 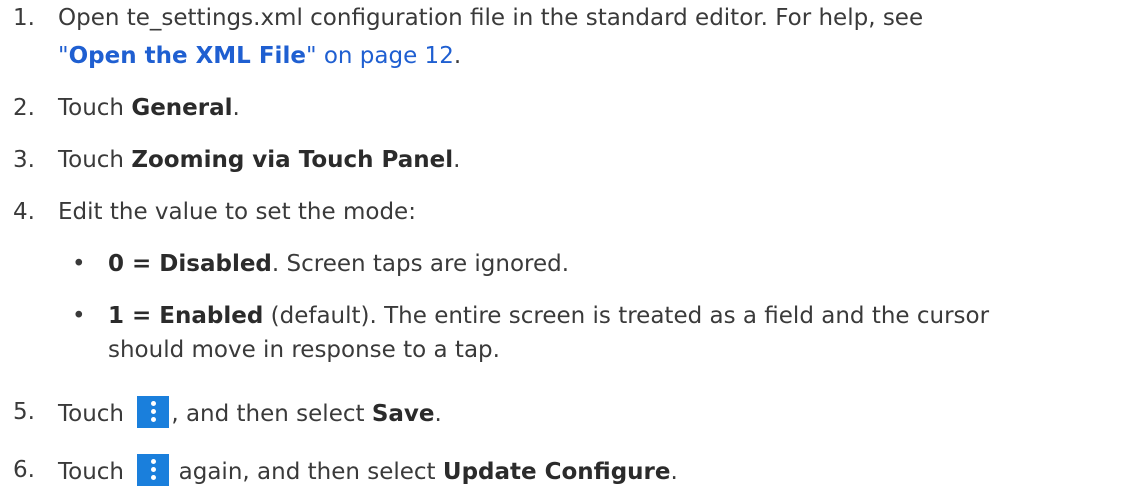 I want to click on step-mid: again, and then select, so click(x=307, y=472).